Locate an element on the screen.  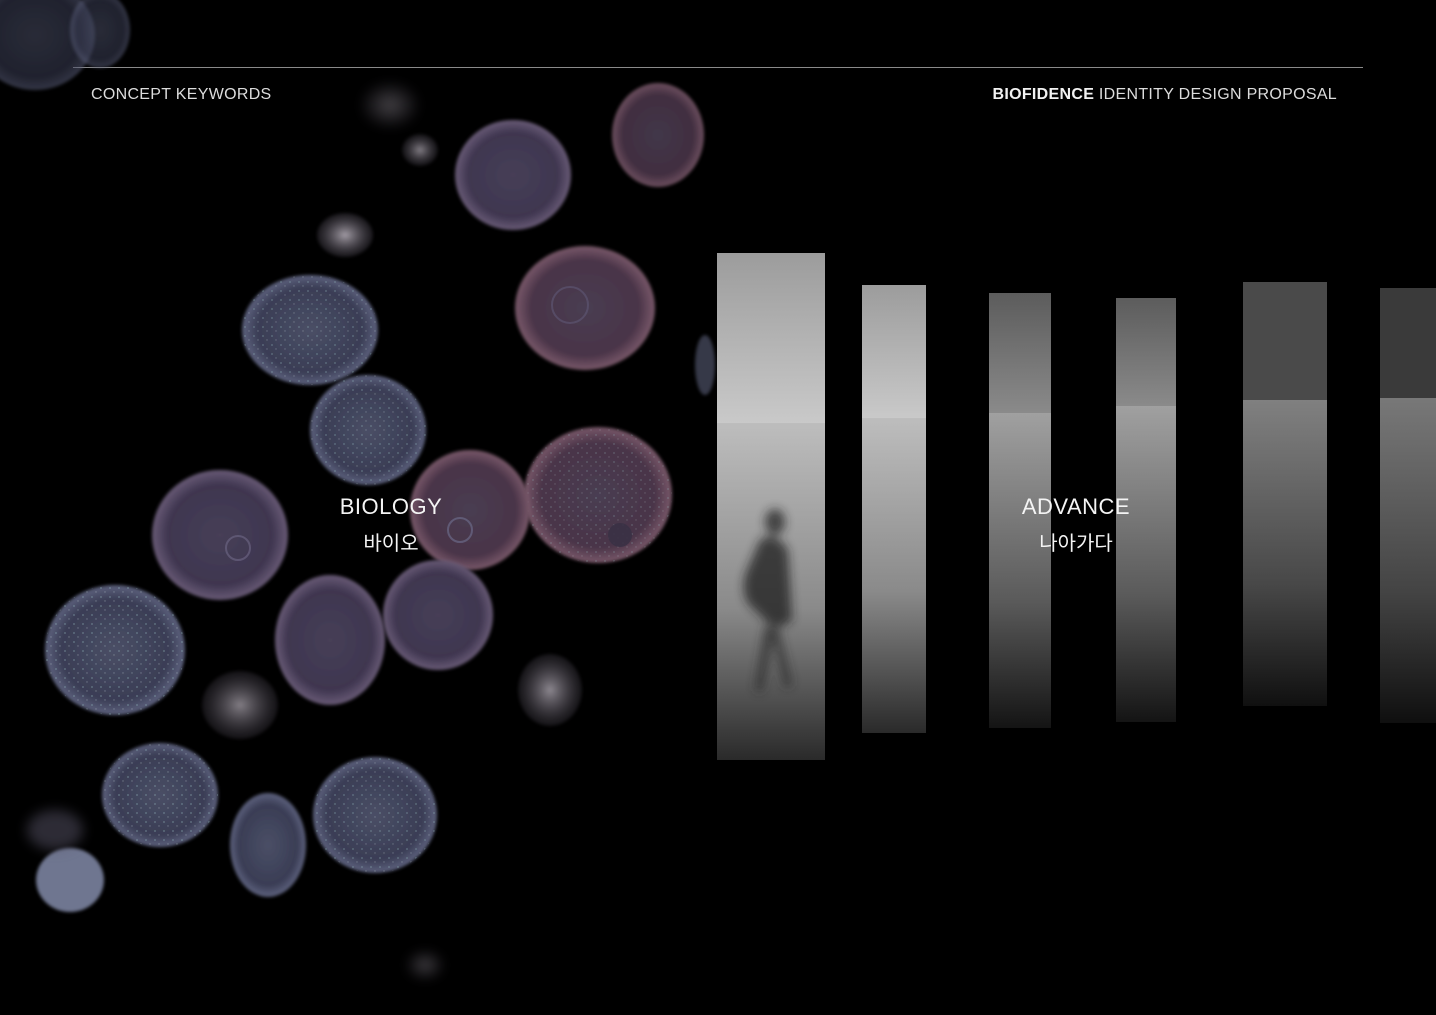
document-title-rest: IDENTITY DESIGN PROPOSAL is located at coordinates (1215, 94).